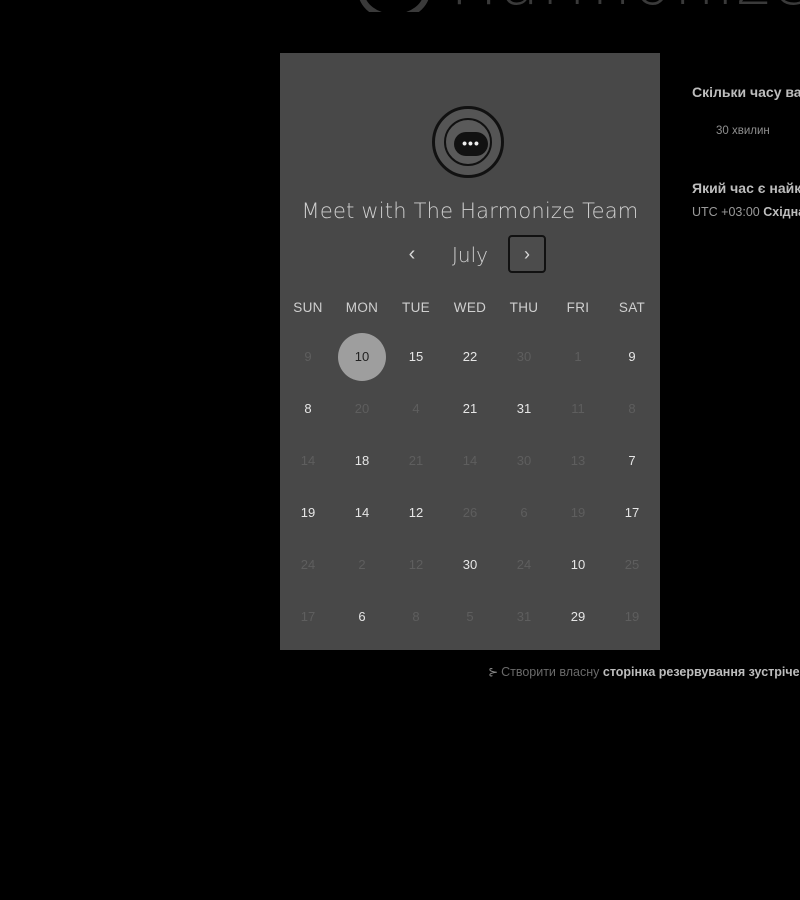 Image resolution: width=800 pixels, height=900 pixels. Describe the element at coordinates (746, 188) in the screenshot. I see `time-question: Який час є найкращим?` at that location.